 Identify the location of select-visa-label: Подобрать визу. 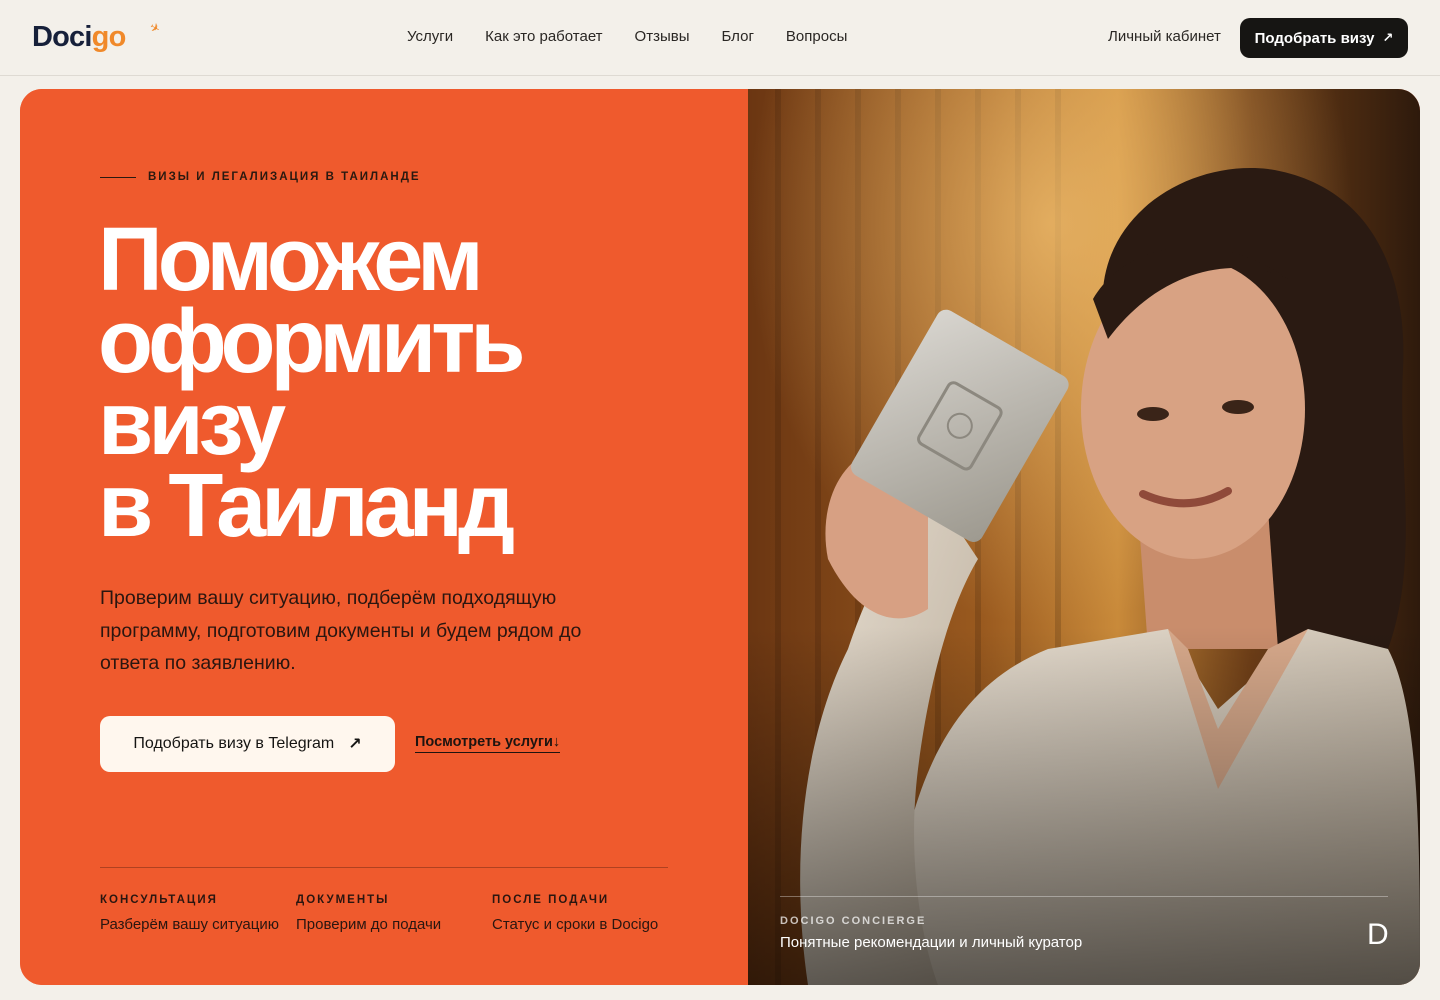
(1314, 38).